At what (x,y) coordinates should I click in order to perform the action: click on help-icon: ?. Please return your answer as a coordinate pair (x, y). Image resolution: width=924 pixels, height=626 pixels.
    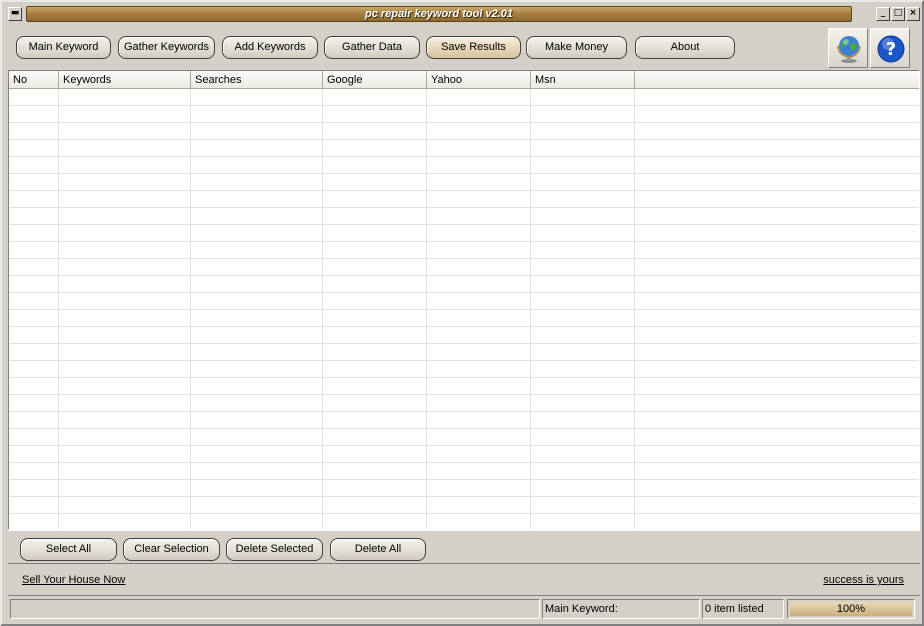
    Looking at the image, I should click on (891, 49).